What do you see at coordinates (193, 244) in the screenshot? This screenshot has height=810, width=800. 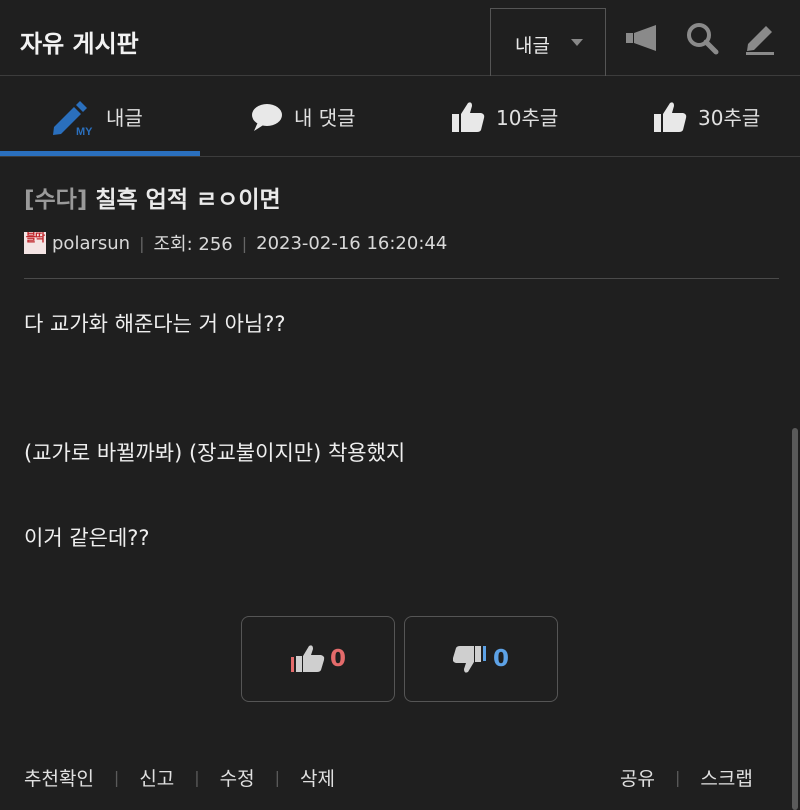 I see `view-count: 조회: 256` at bounding box center [193, 244].